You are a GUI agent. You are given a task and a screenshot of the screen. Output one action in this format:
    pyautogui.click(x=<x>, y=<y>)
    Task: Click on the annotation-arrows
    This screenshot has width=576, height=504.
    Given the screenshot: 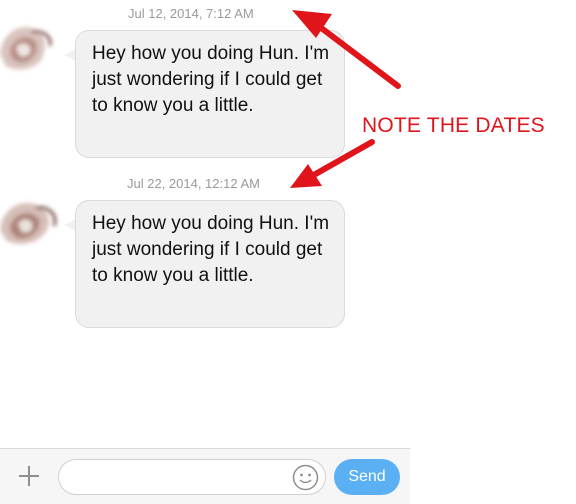 What is the action you would take?
    pyautogui.click(x=345, y=99)
    